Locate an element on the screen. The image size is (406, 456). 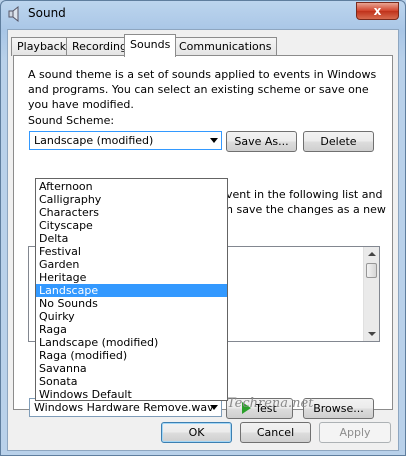
window-title: Sound is located at coordinates (47, 13).